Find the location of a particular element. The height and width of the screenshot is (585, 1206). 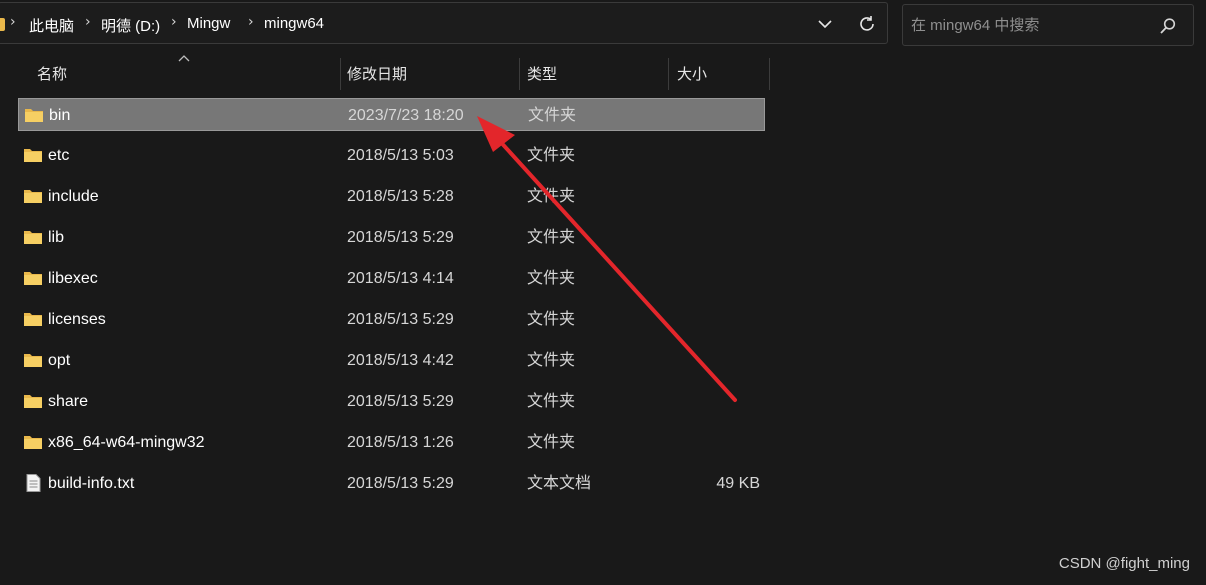

chevron-down-icon is located at coordinates (825, 23).